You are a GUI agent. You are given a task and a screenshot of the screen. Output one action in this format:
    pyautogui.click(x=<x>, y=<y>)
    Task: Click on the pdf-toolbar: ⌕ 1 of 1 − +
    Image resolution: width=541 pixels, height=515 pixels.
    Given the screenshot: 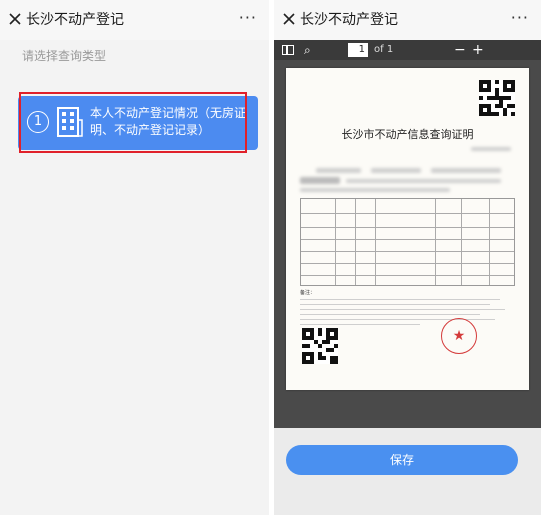 What is the action you would take?
    pyautogui.click(x=407, y=50)
    